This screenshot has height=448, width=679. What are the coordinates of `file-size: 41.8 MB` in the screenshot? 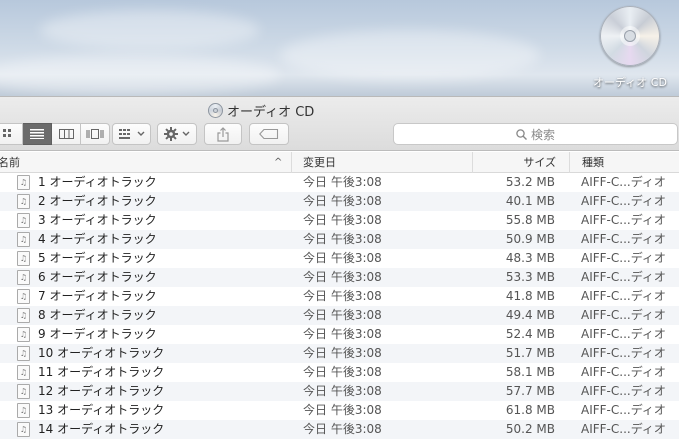 It's located at (530, 296).